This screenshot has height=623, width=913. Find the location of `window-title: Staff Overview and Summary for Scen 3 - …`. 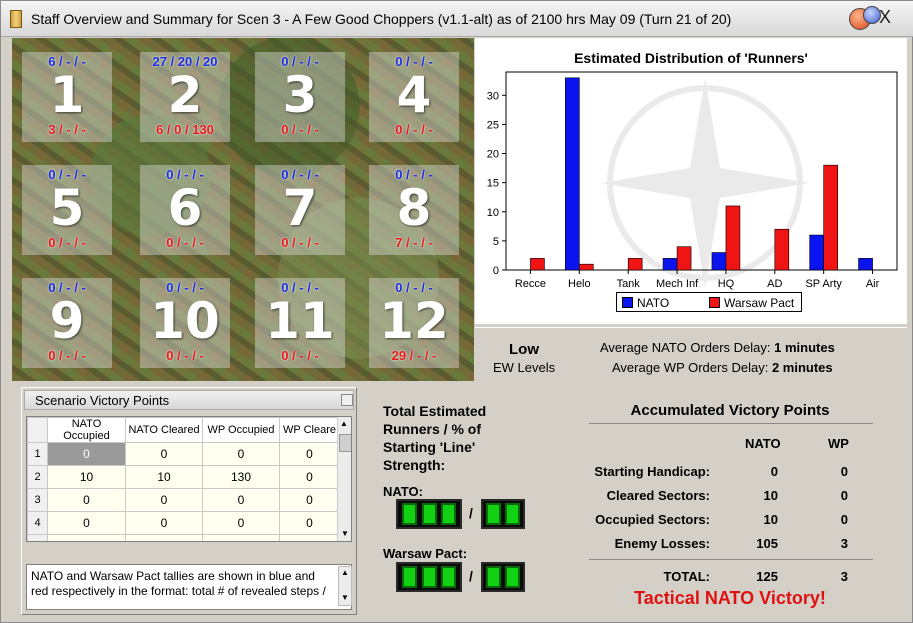

window-title: Staff Overview and Summary for Scen 3 - … is located at coordinates (381, 19).